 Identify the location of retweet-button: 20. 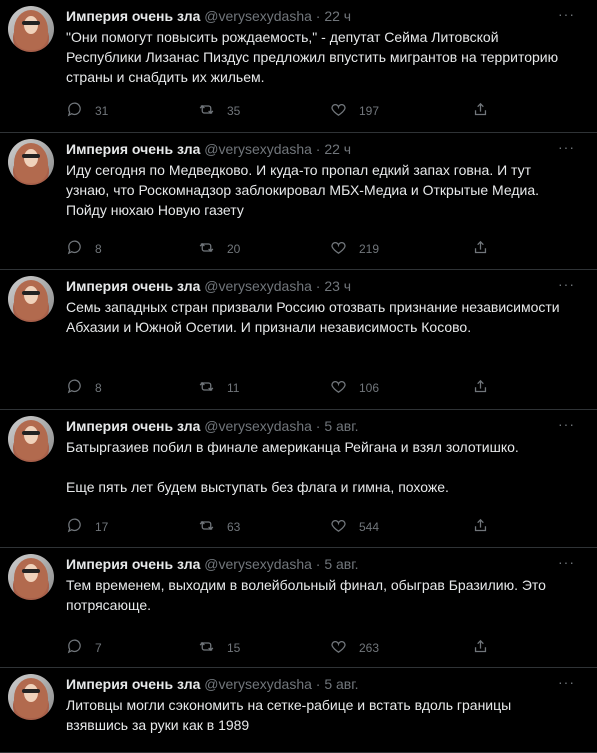
(219, 249).